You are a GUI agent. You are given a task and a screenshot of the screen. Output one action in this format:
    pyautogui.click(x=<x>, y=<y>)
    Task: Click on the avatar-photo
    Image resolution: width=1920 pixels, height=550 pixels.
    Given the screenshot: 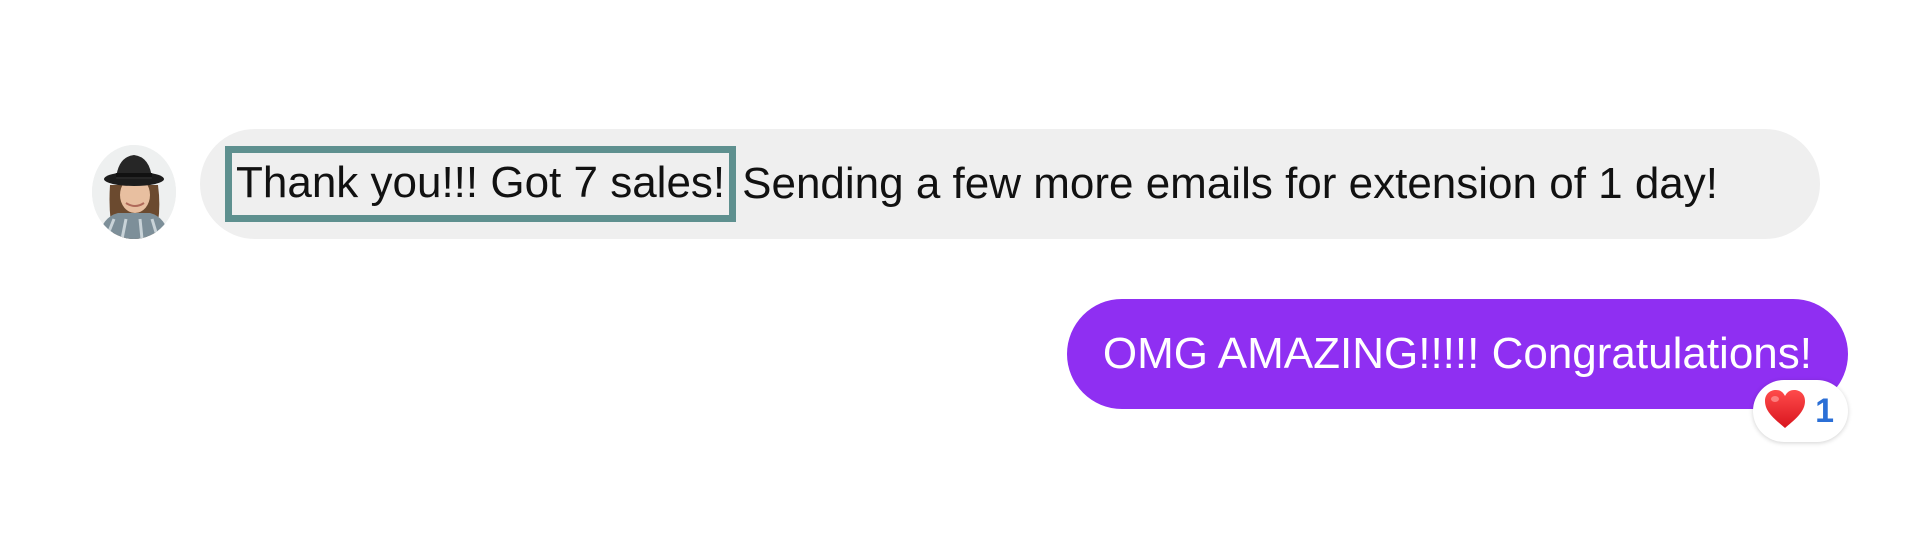 What is the action you would take?
    pyautogui.click(x=134, y=192)
    